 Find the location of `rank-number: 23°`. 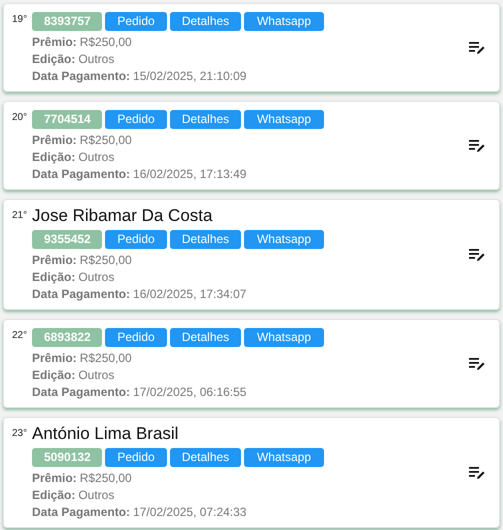

rank-number: 23° is located at coordinates (20, 434).